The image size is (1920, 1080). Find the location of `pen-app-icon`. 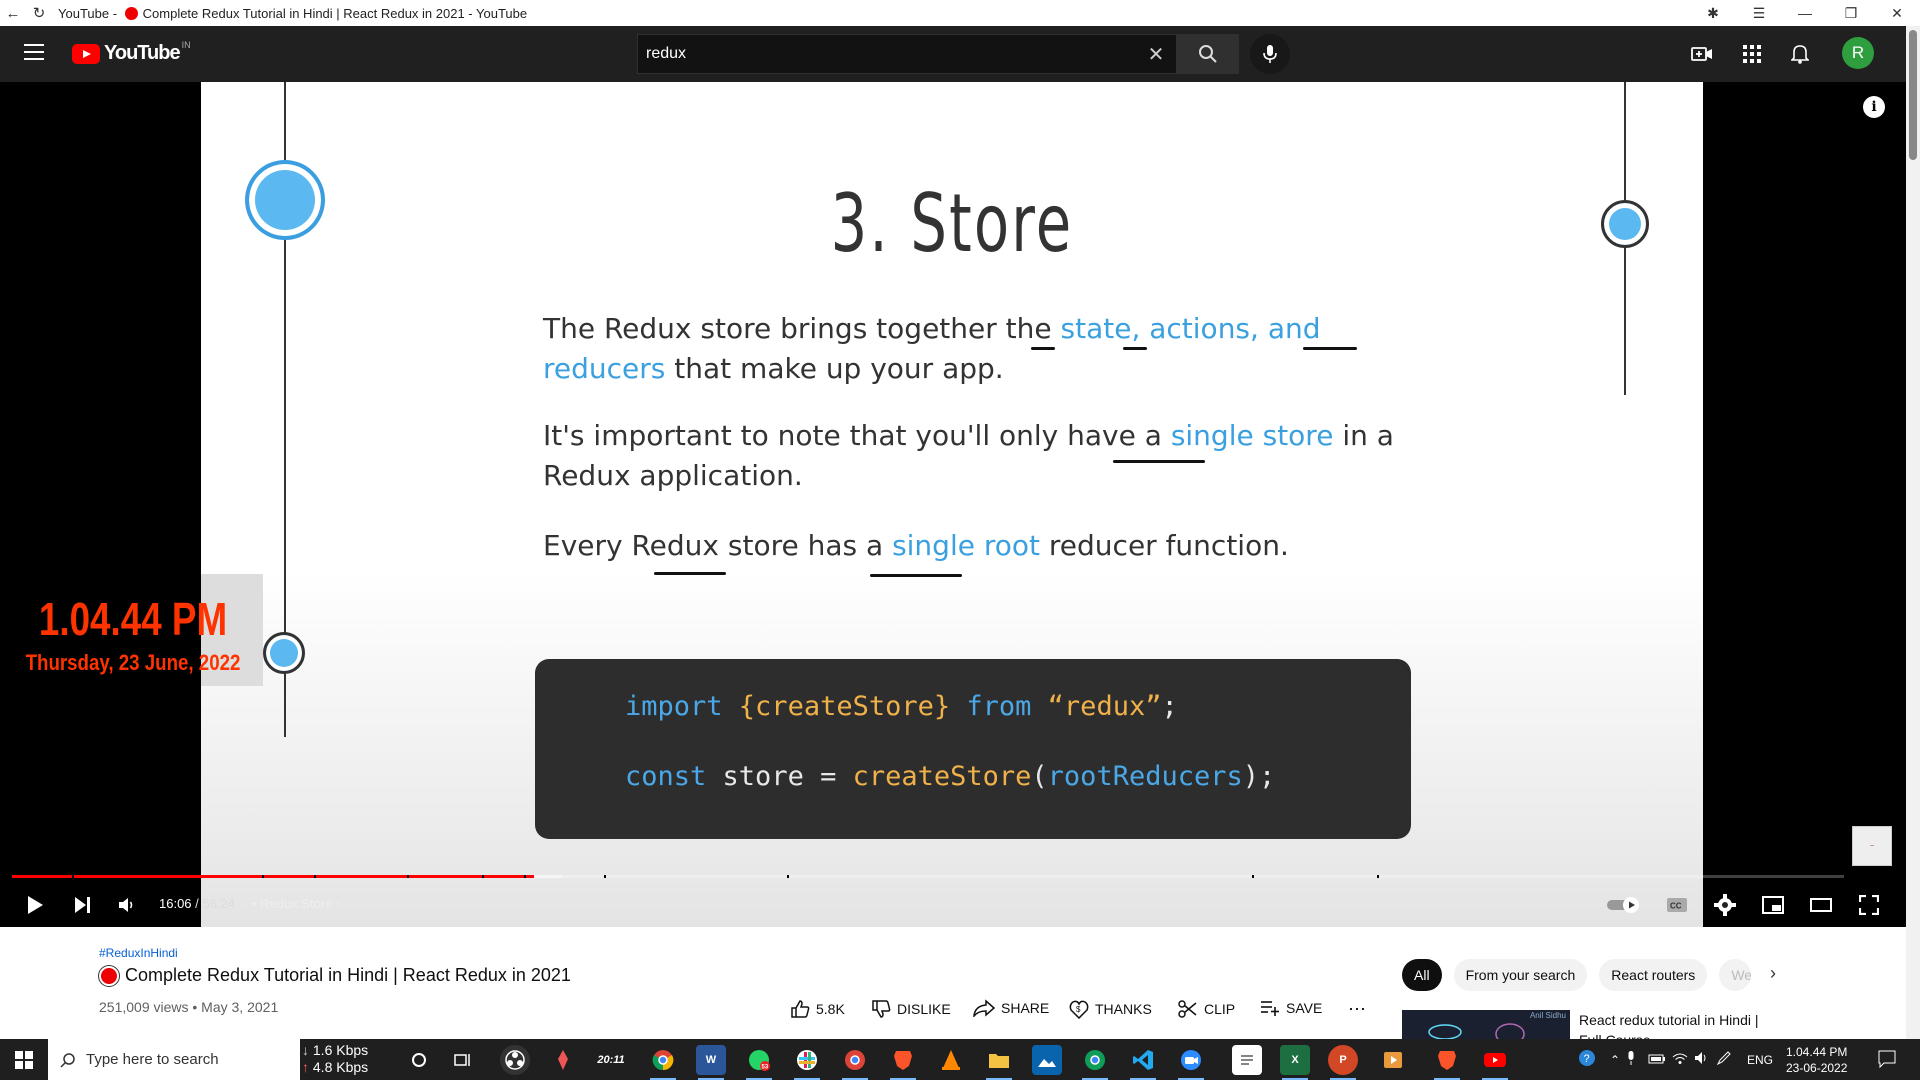

pen-app-icon is located at coordinates (563, 1060).